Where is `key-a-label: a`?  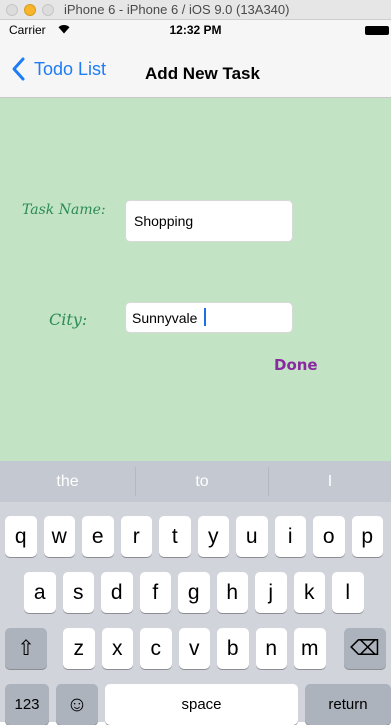
key-a-label: a is located at coordinates (39, 592).